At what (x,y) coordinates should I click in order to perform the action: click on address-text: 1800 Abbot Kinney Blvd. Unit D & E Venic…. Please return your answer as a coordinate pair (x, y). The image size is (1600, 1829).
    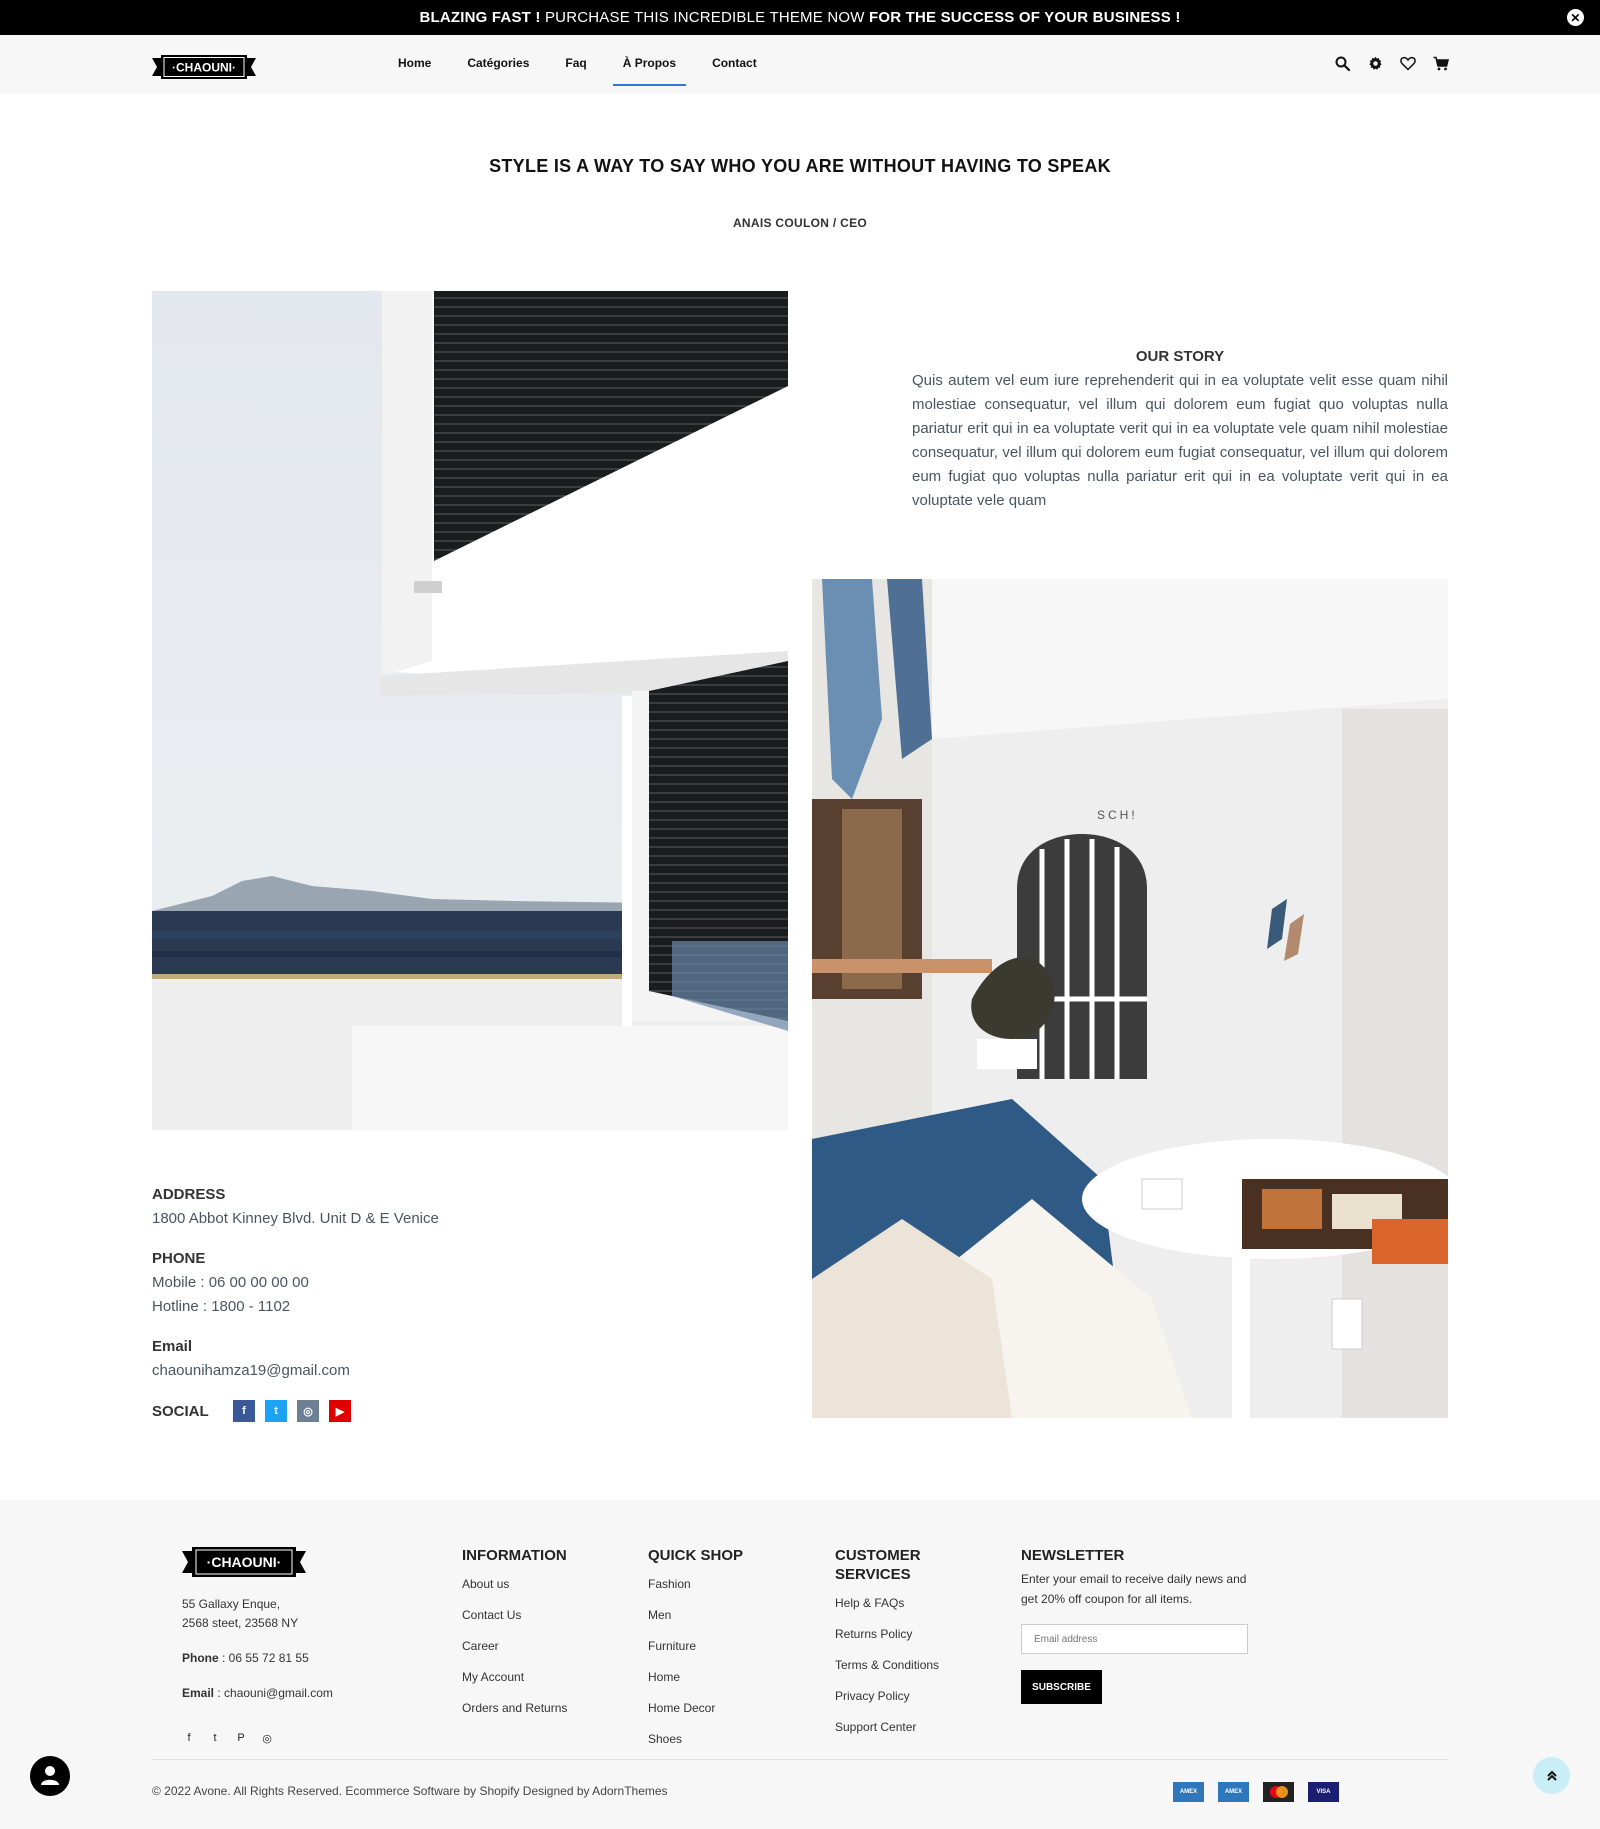
    Looking at the image, I should click on (295, 1218).